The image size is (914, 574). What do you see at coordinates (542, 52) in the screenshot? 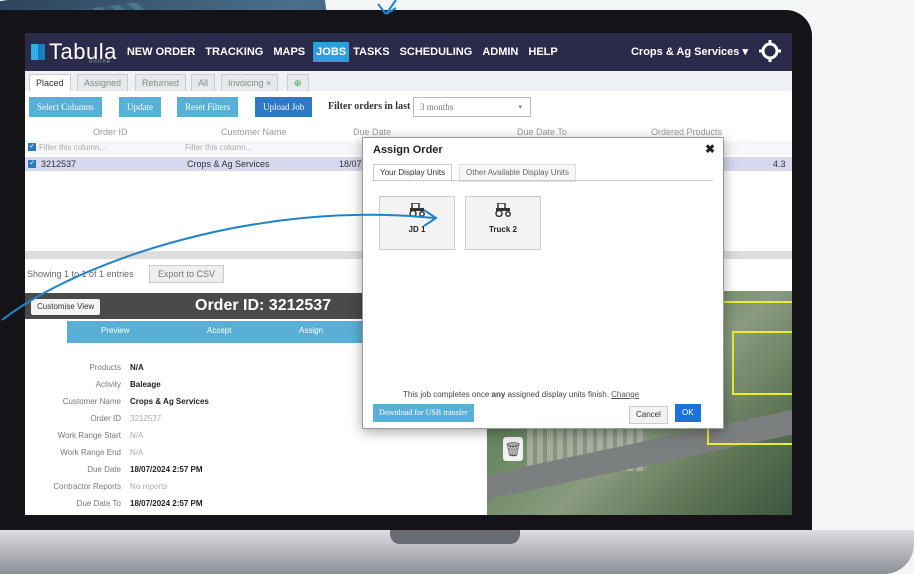
I see `nav-help: HELP` at bounding box center [542, 52].